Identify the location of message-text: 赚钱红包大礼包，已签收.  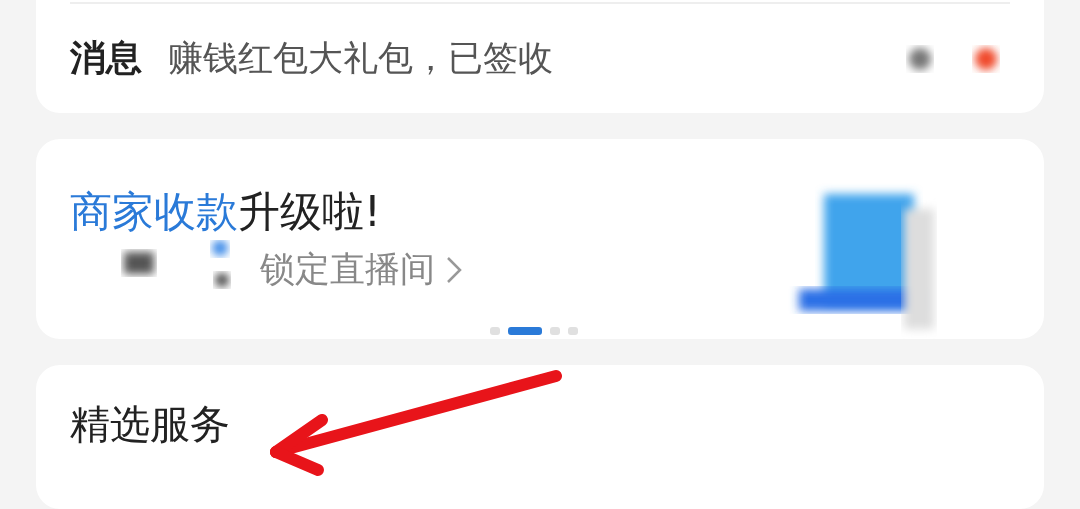
(360, 59).